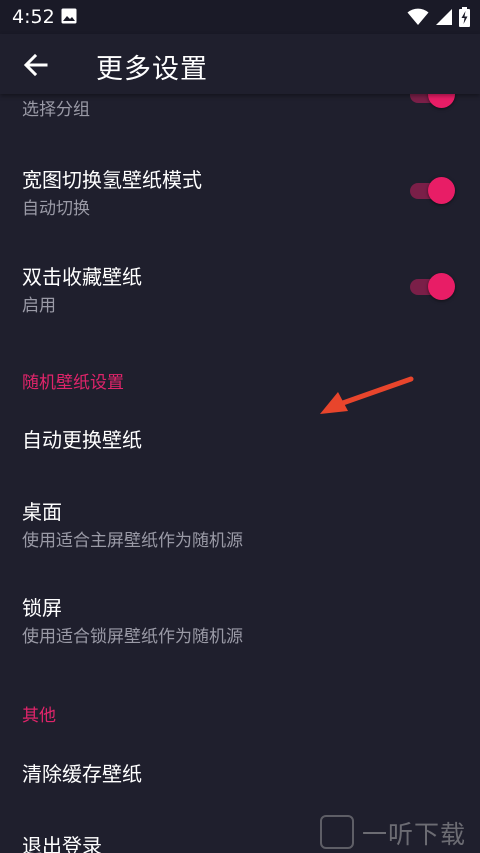 This screenshot has width=480, height=853. Describe the element at coordinates (39, 306) in the screenshot. I see `setting-subtitle: 启用` at that location.